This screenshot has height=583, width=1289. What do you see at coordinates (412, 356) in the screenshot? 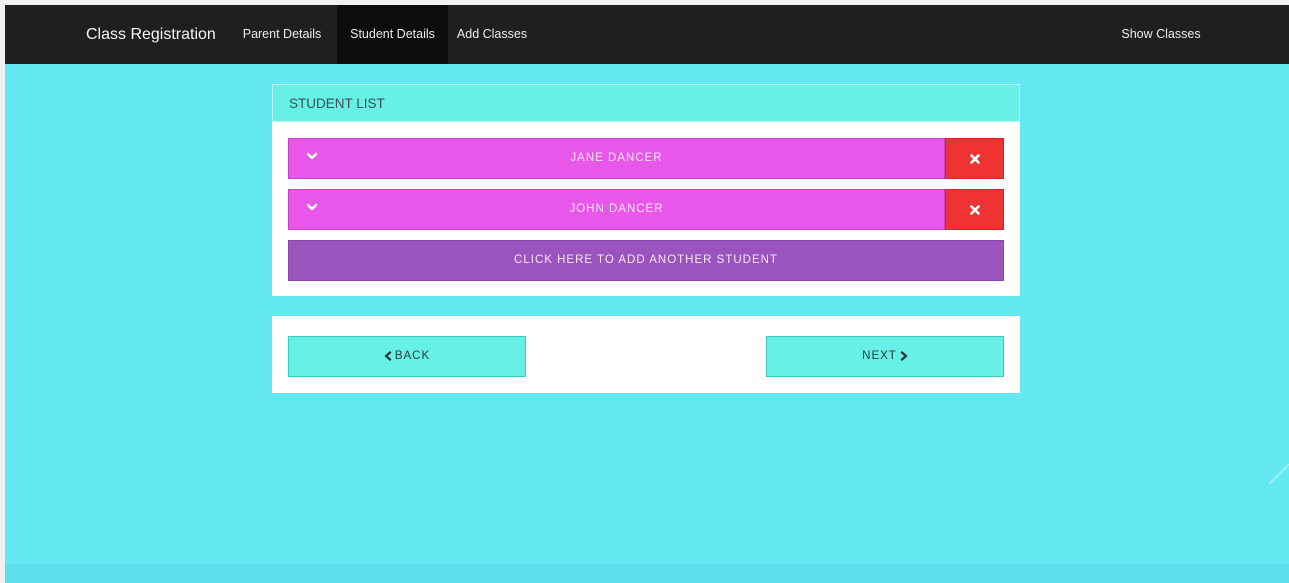
I see `back-label: BACK` at bounding box center [412, 356].